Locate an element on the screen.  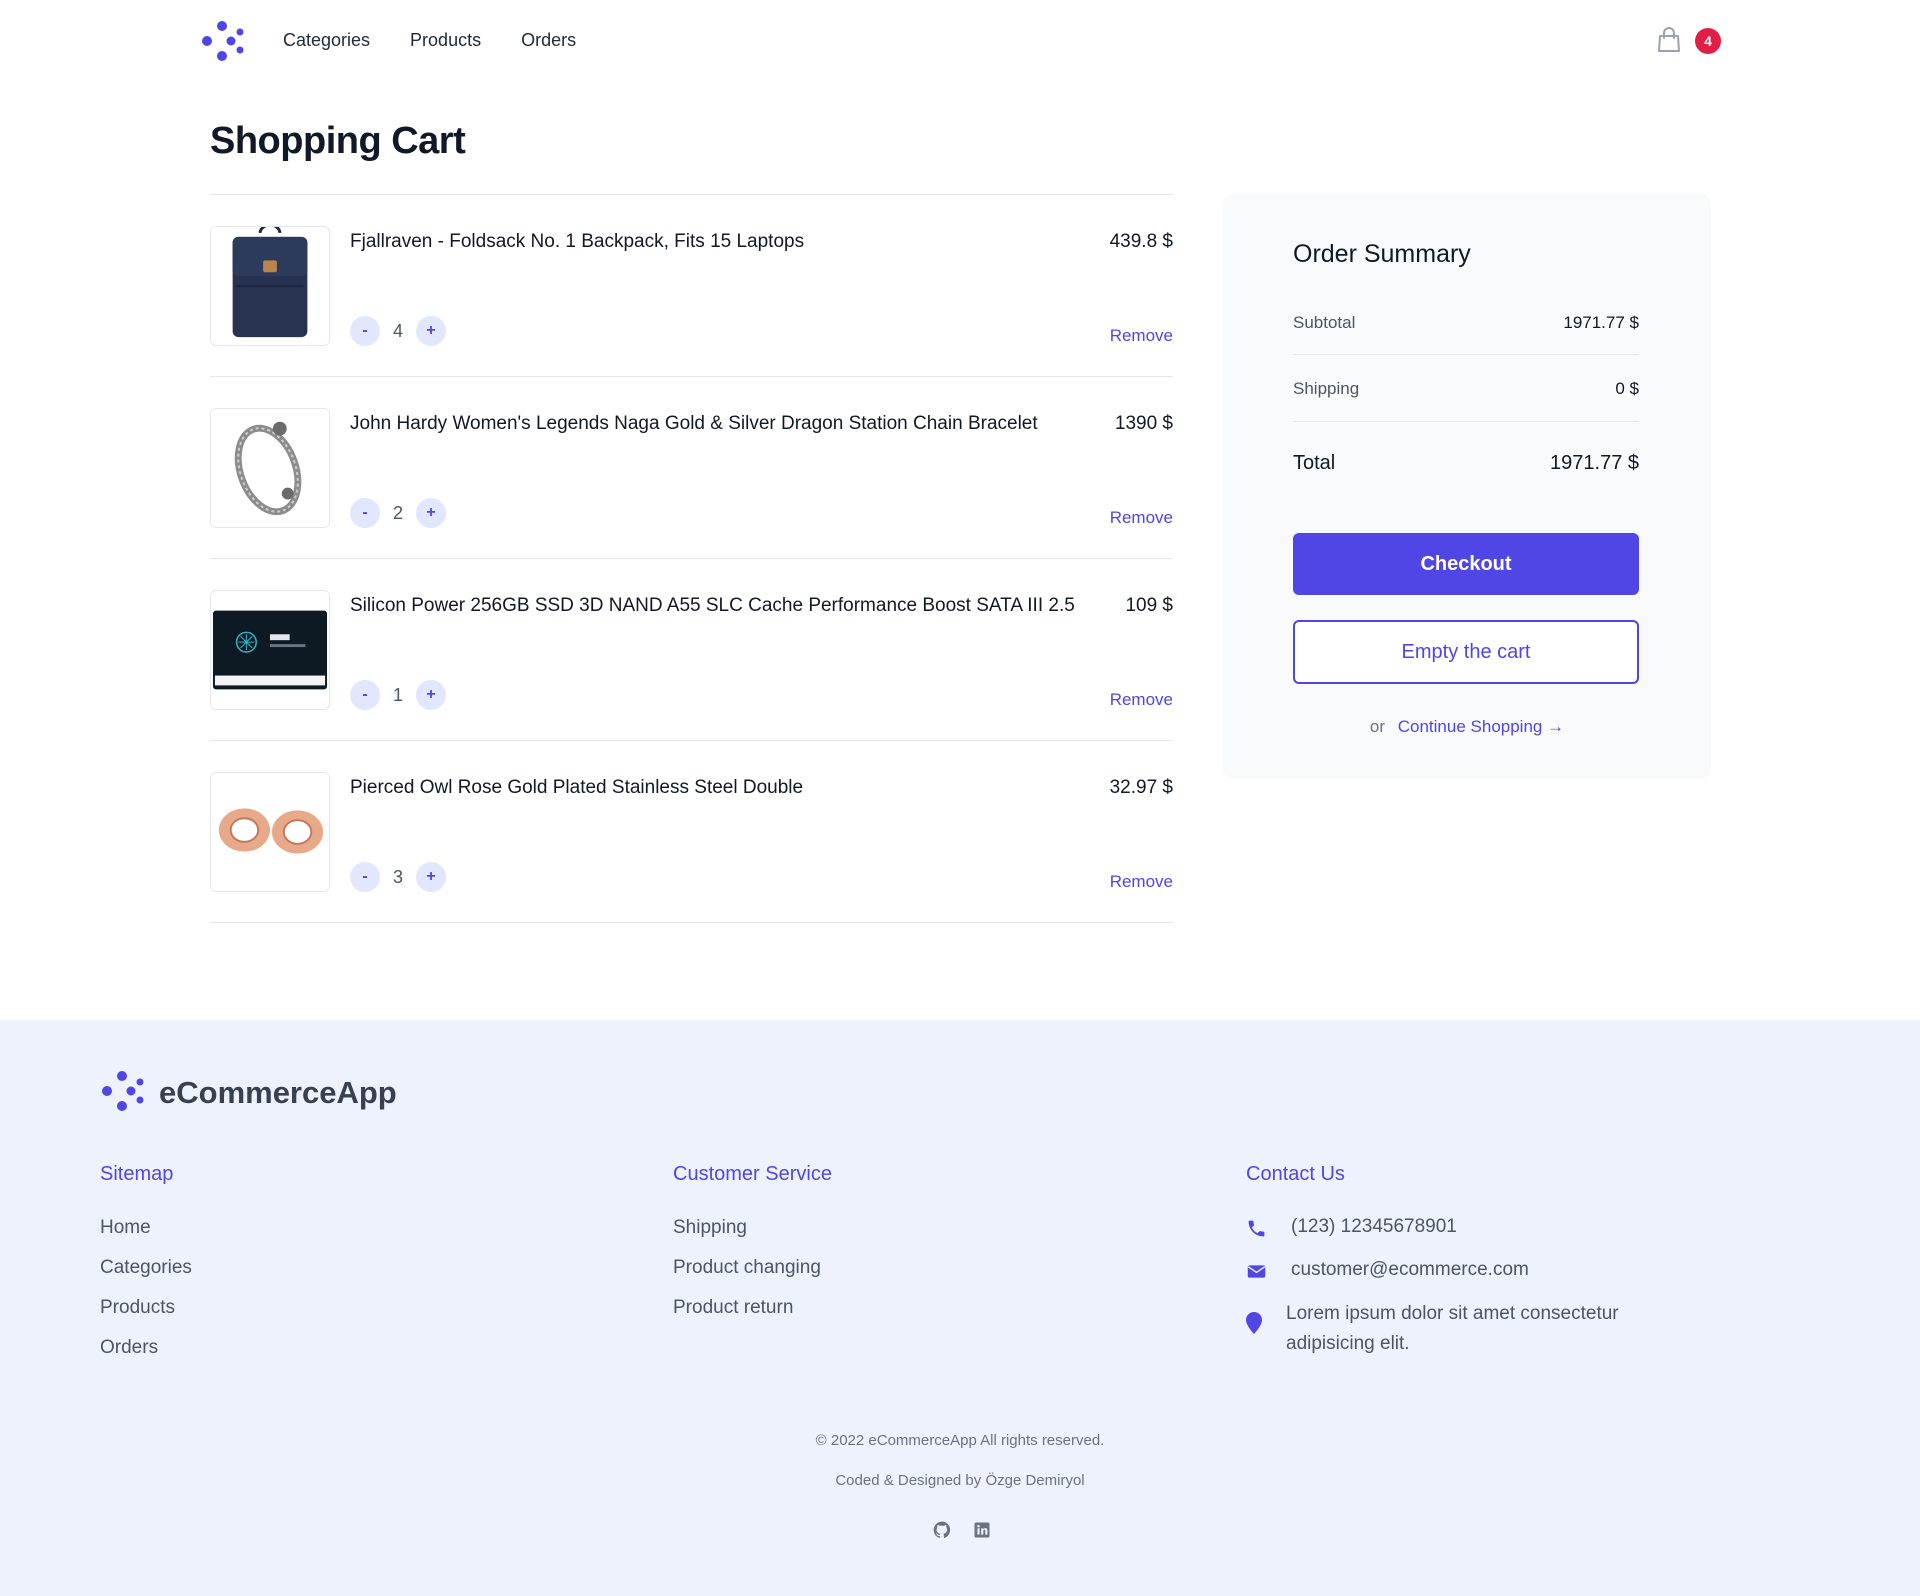
shipping-row: Shipping 0 $ is located at coordinates (1466, 389).